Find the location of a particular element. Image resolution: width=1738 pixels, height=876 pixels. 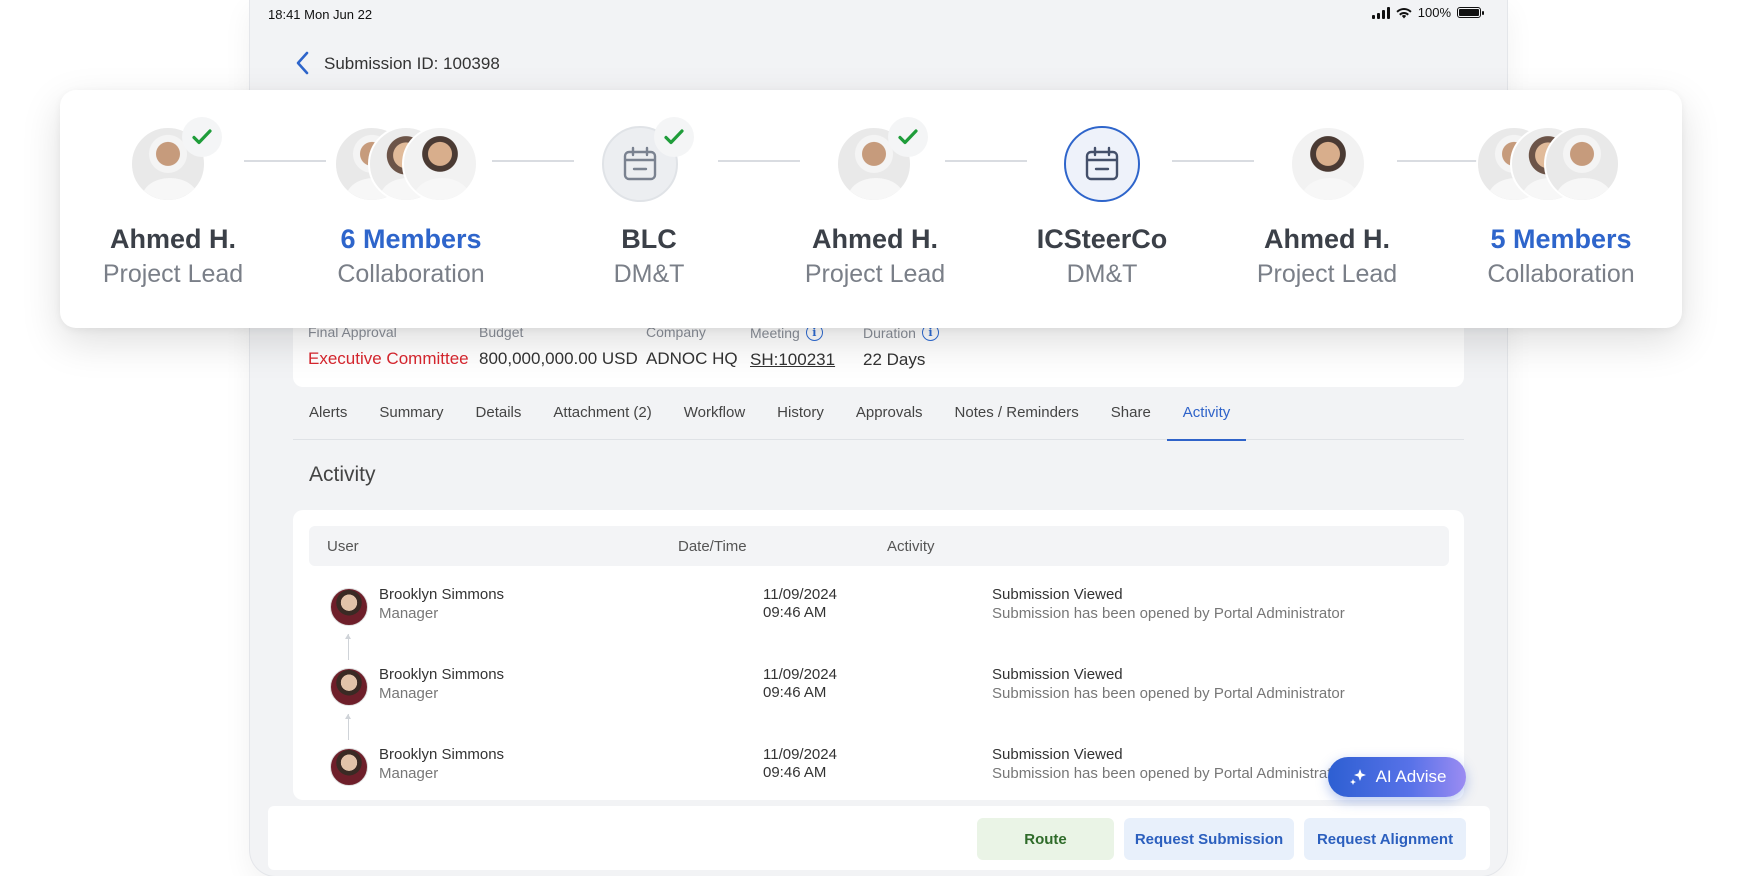

battery-percent: 100% is located at coordinates (1434, 12).